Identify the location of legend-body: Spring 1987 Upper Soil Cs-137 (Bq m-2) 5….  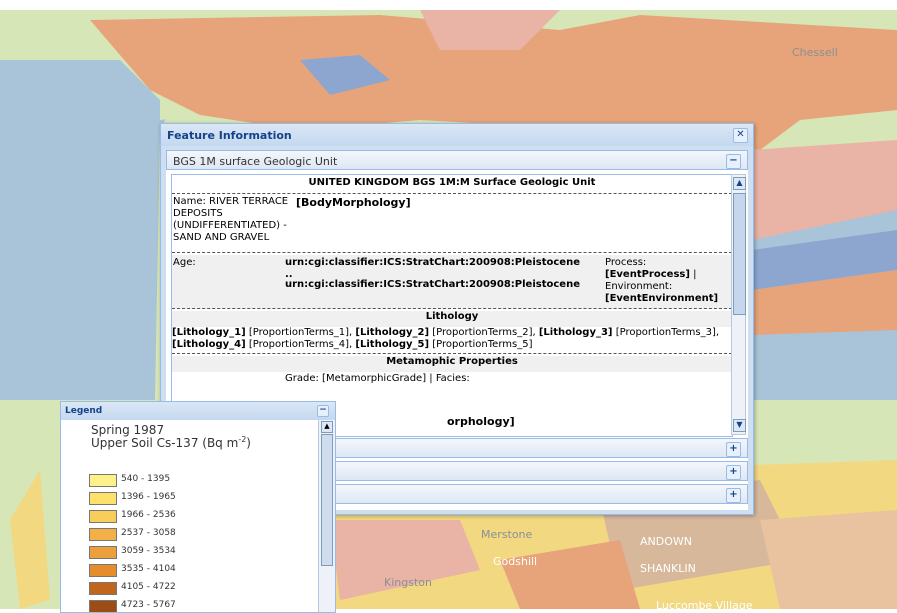
(190, 517).